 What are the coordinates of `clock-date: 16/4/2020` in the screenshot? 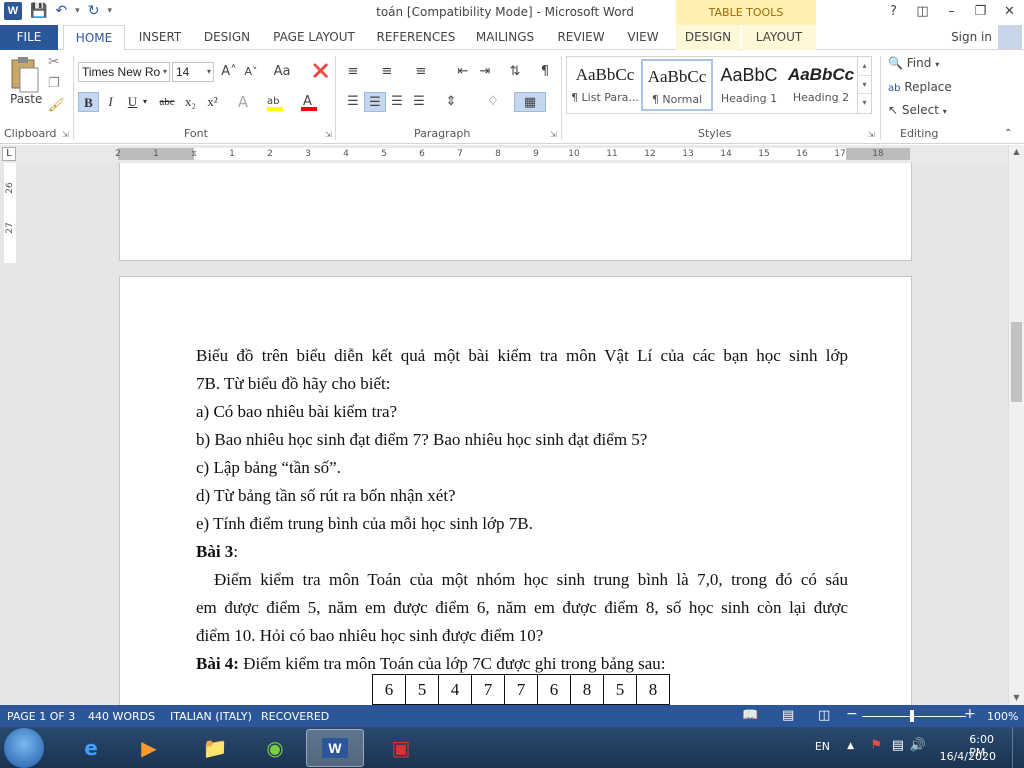 It's located at (968, 756).